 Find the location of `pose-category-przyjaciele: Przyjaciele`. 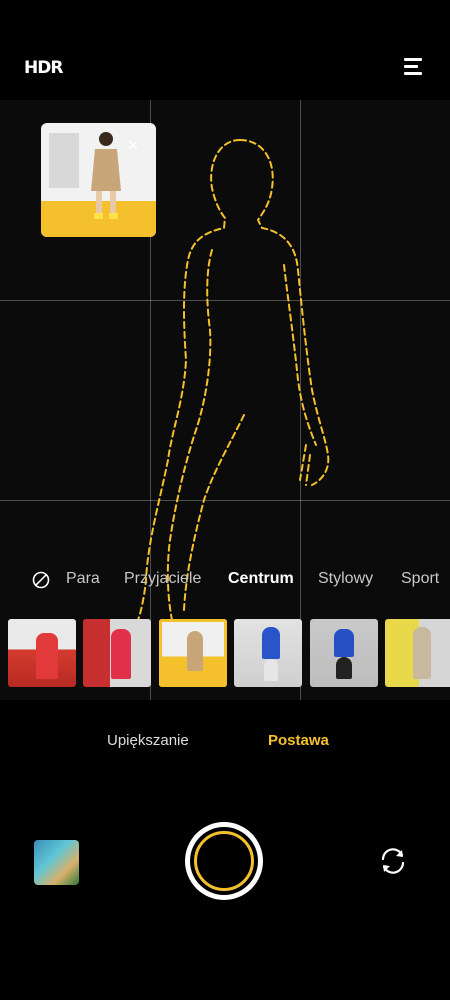

pose-category-przyjaciele: Przyjaciele is located at coordinates (162, 579).